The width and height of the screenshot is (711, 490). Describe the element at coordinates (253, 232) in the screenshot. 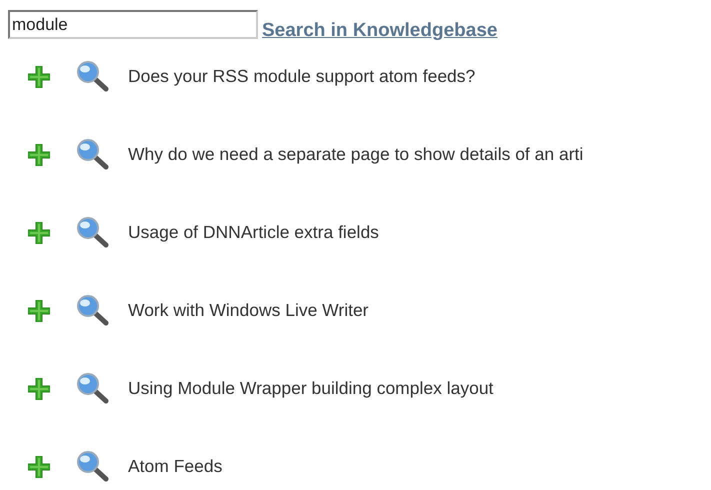

I see `article-title: Usage of DNNArticle extra fields` at that location.